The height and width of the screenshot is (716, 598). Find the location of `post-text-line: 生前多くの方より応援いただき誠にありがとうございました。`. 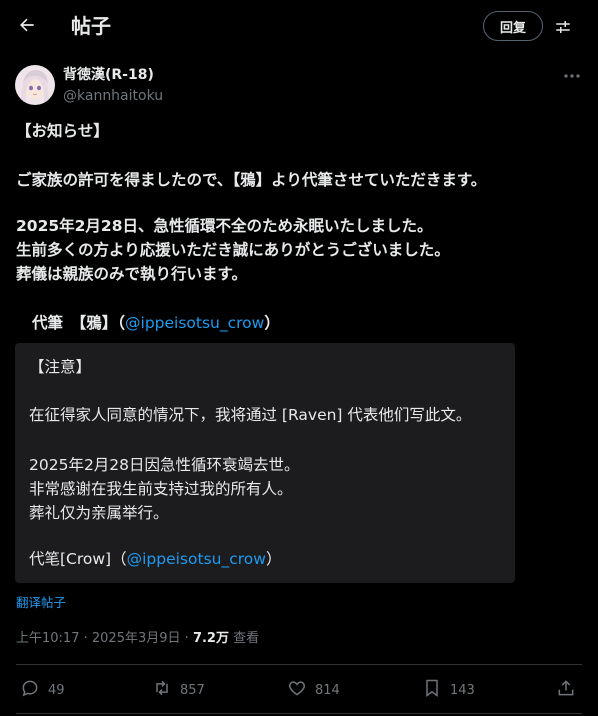

post-text-line: 生前多くの方より応援いただき誠にありがとうございました。 is located at coordinates (233, 250).